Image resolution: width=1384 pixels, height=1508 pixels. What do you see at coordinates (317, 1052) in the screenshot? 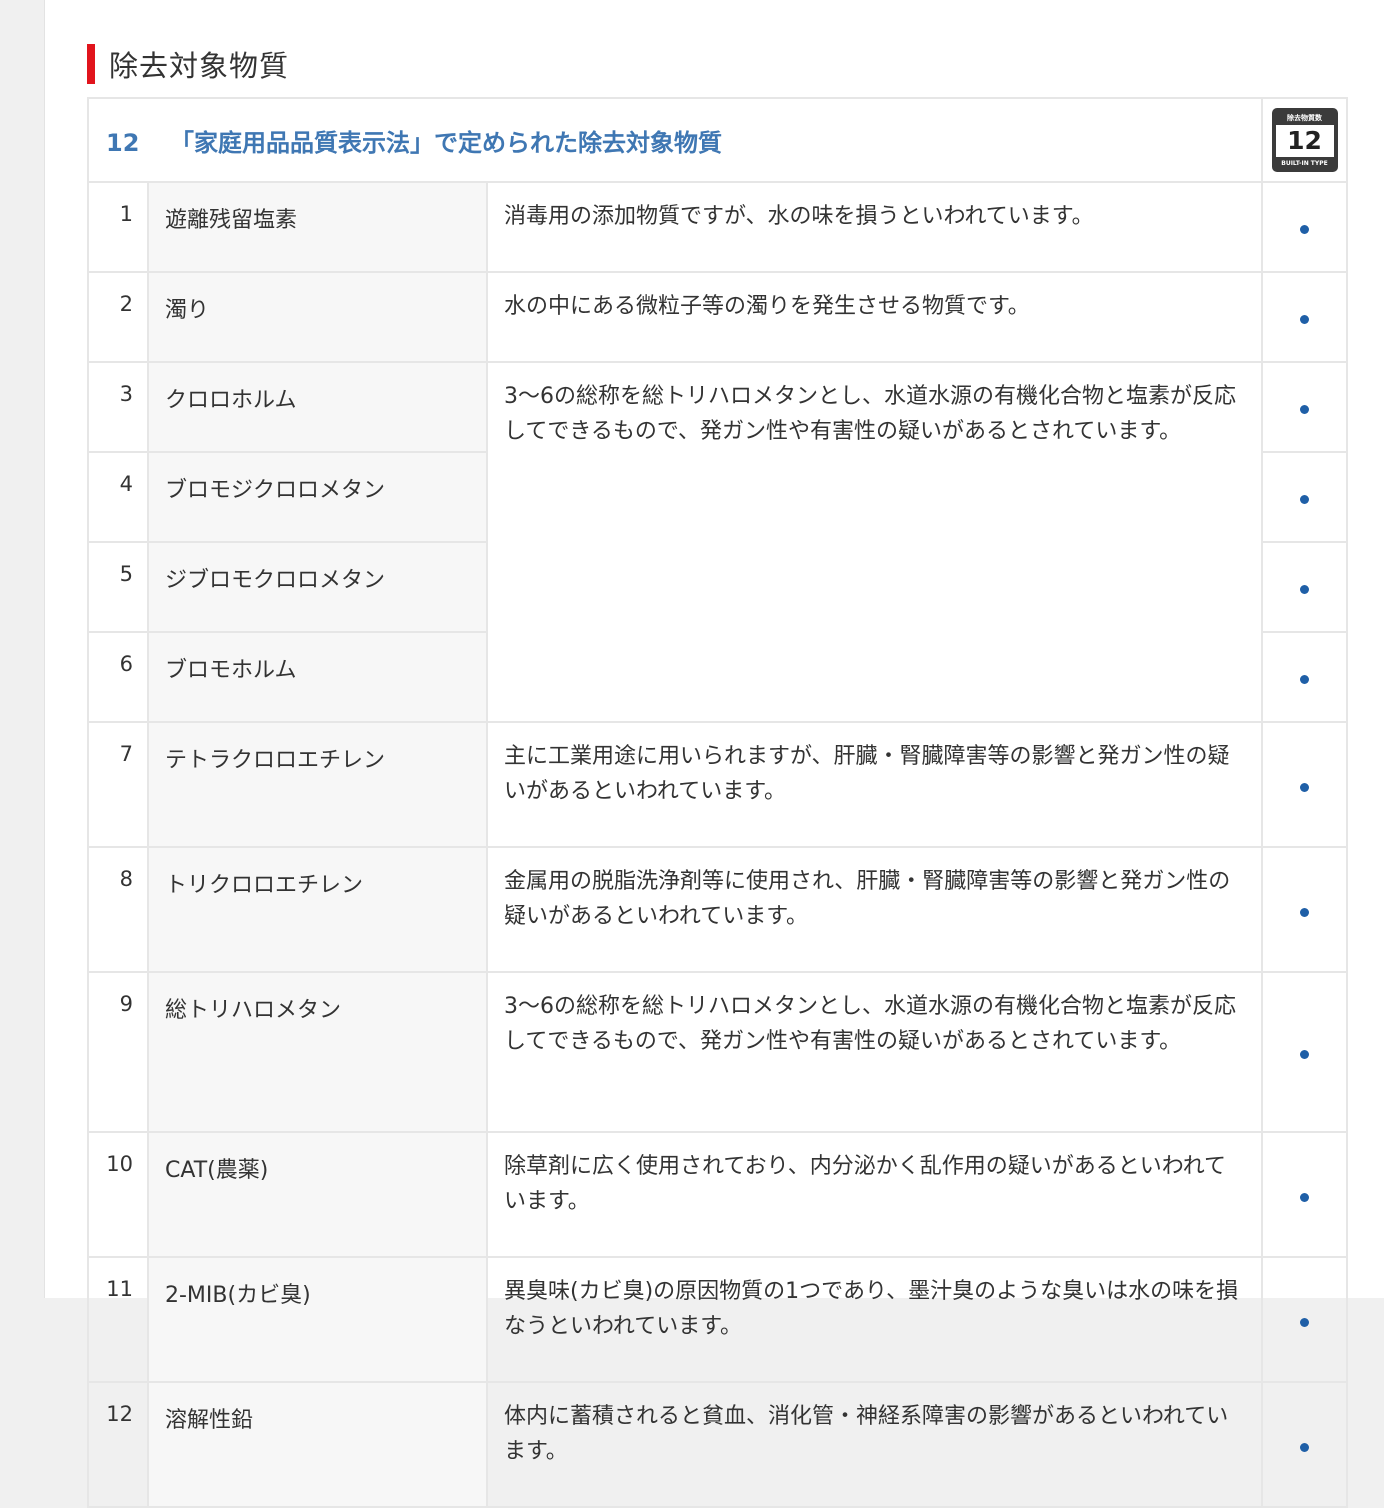
I see `substance-name: 総トリハロメタン` at bounding box center [317, 1052].